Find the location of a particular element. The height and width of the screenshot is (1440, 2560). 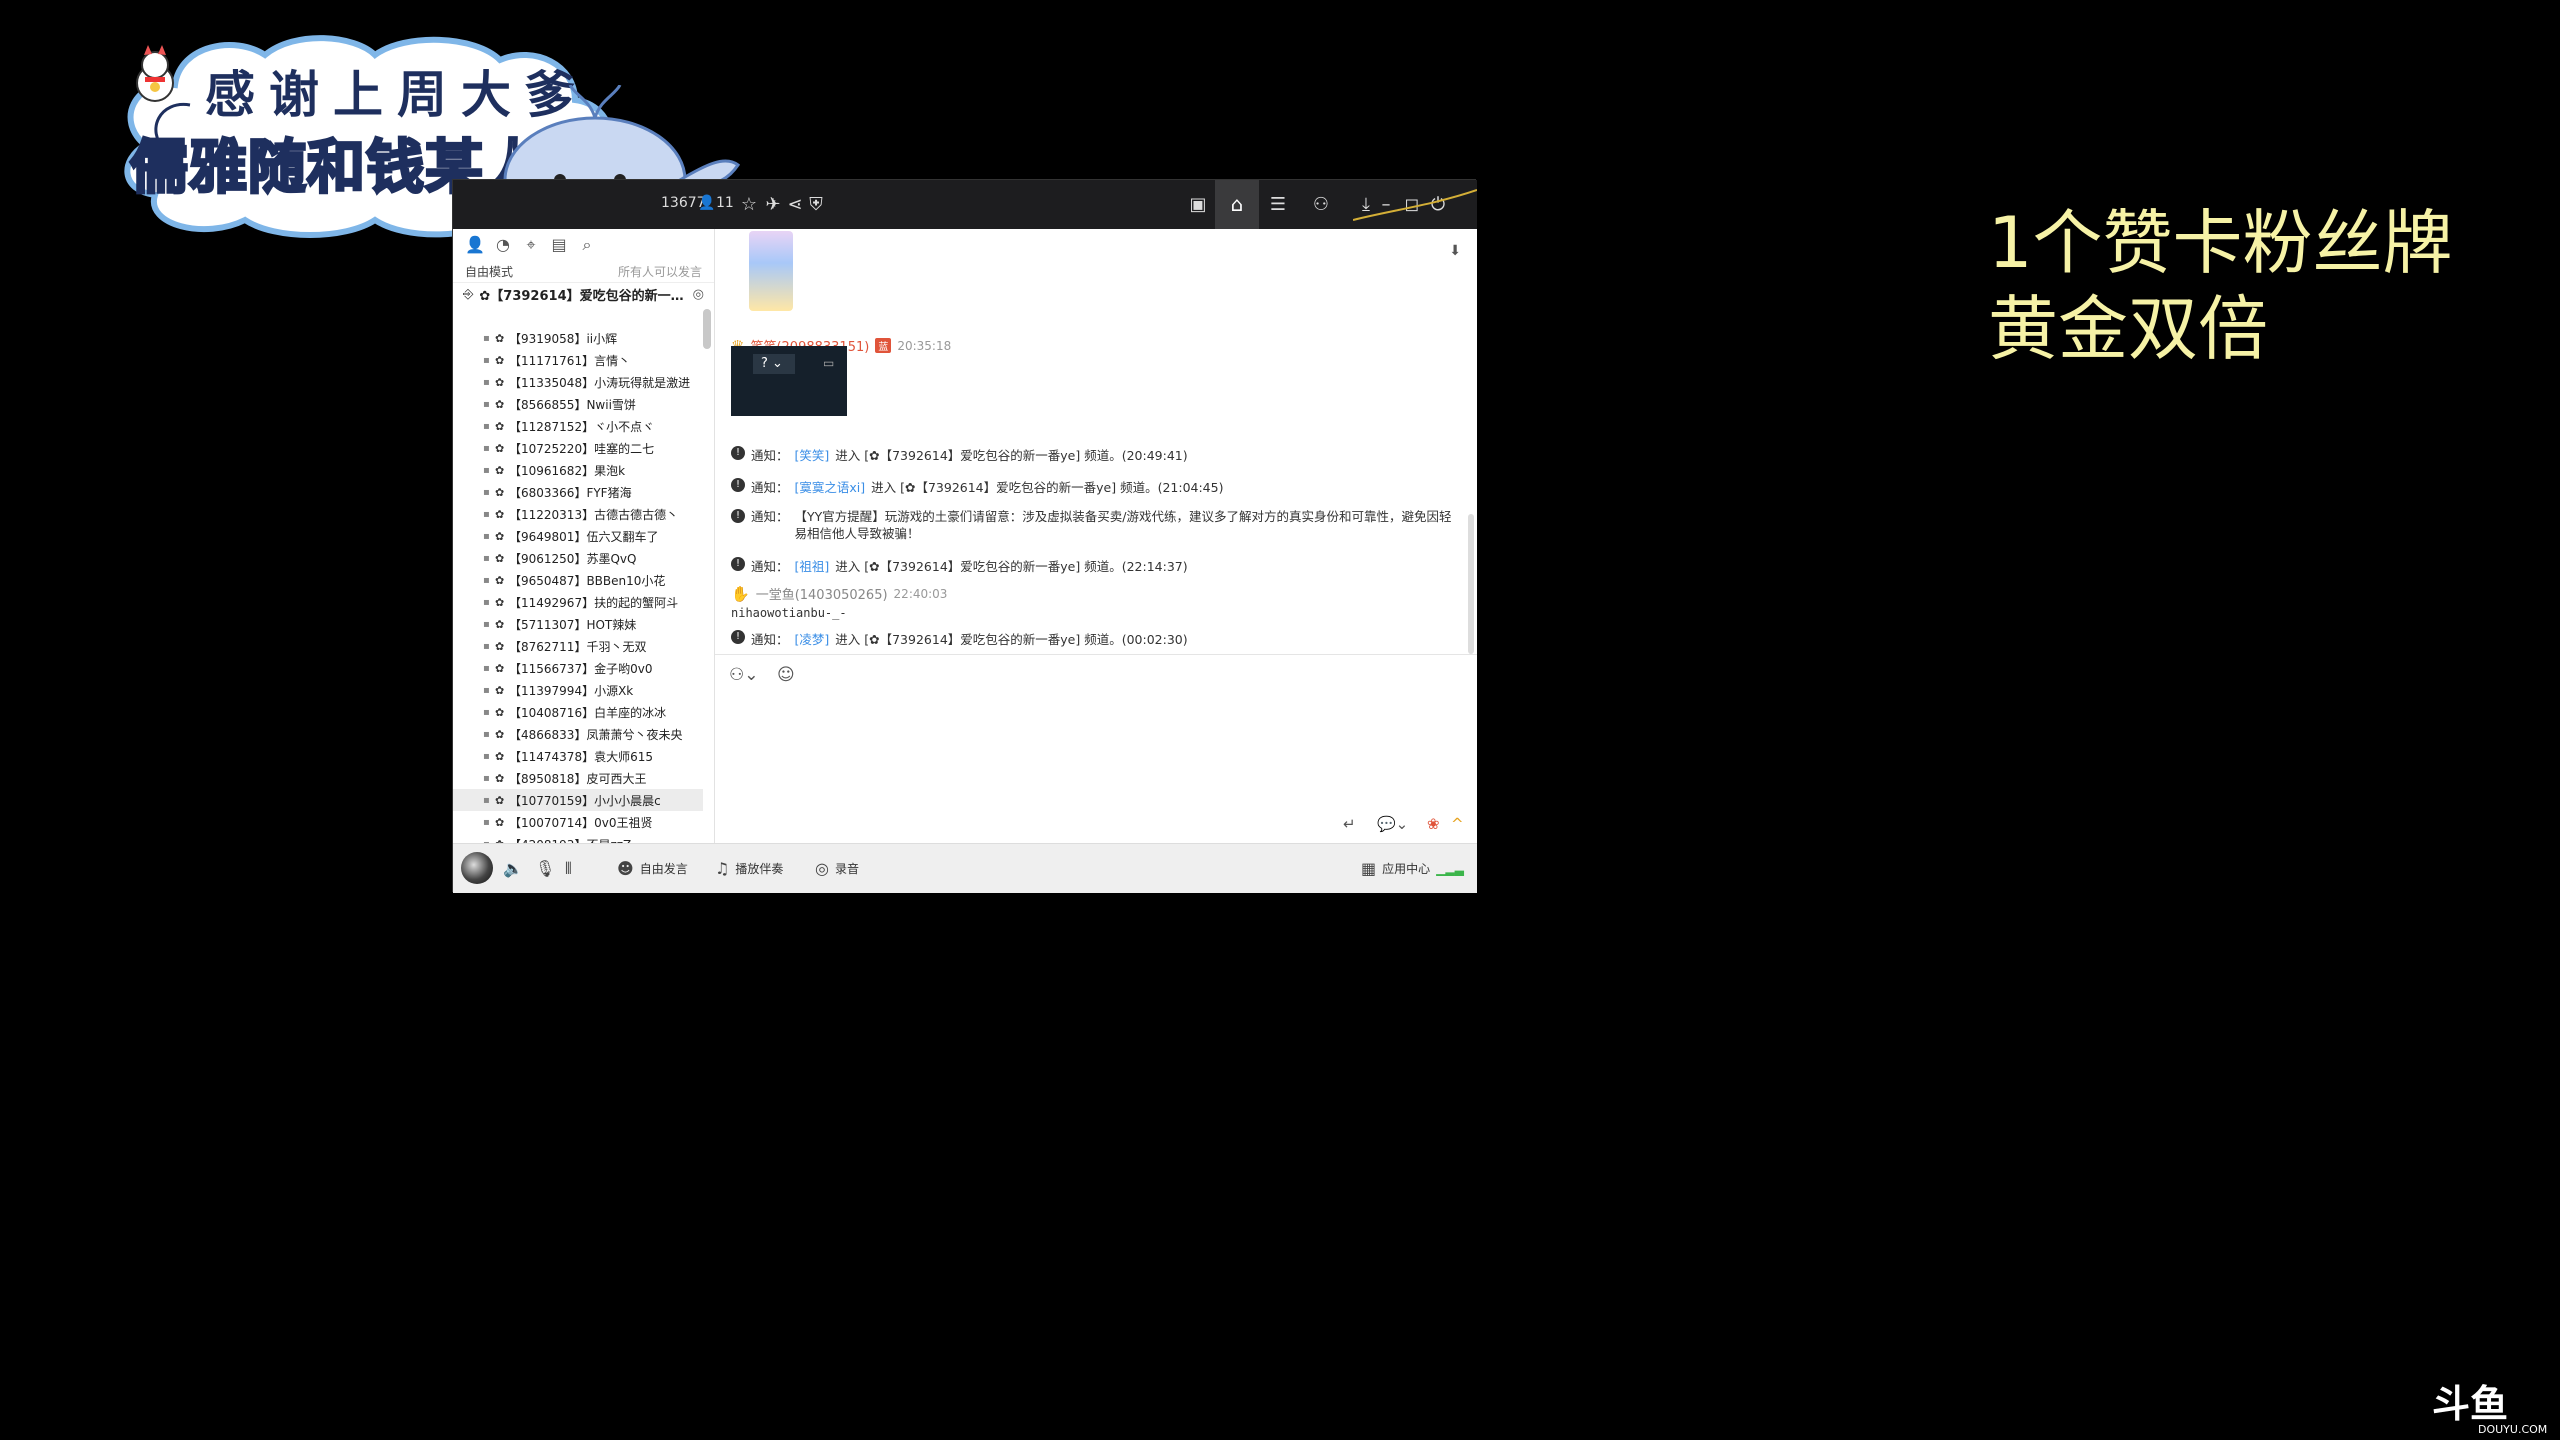

user-list-item: ▪ ✿ 【10725220】哇塞的二七 is located at coordinates (578, 448).